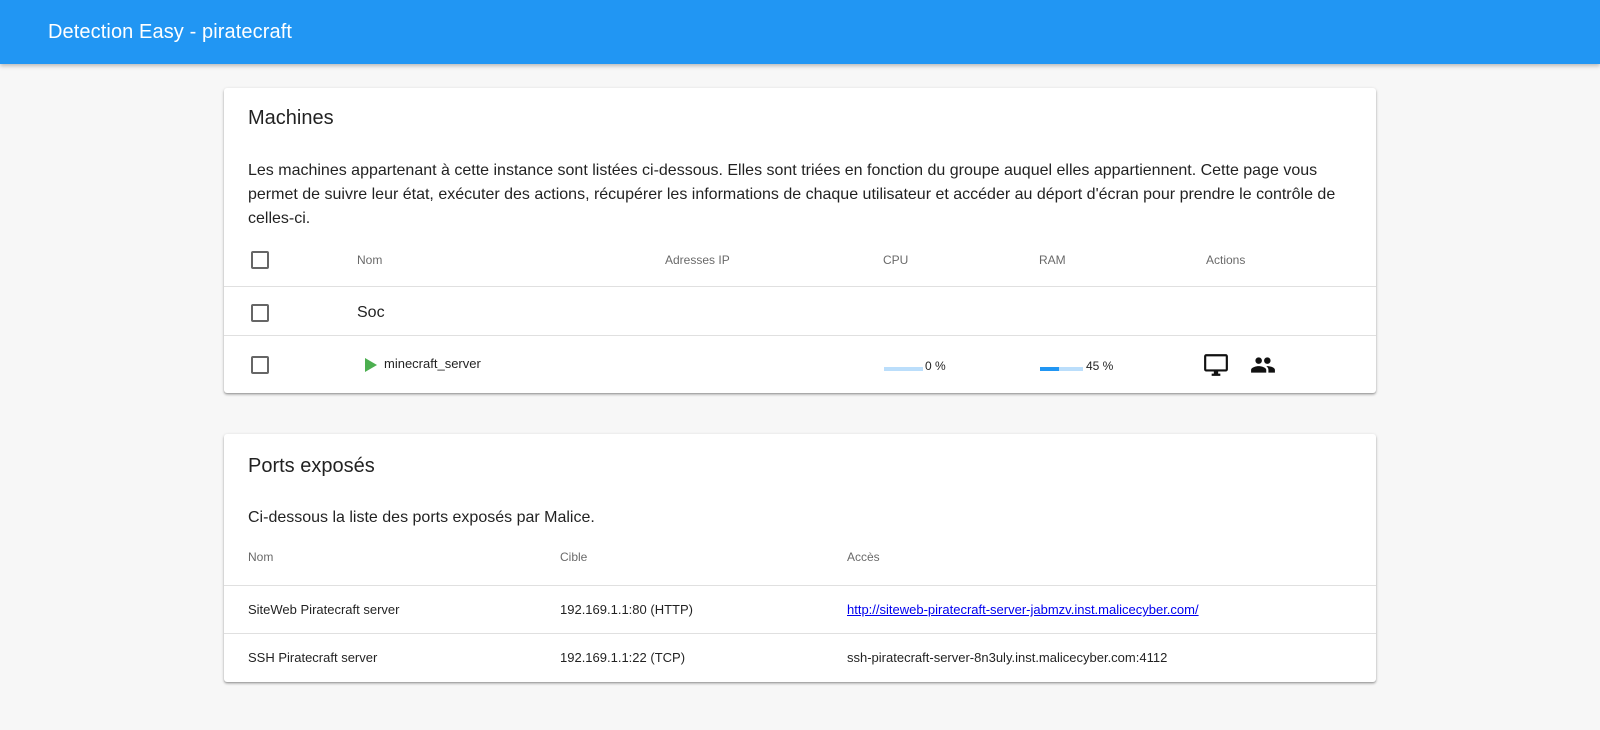 The height and width of the screenshot is (730, 1600). What do you see at coordinates (623, 657) in the screenshot?
I see `port-target: 192.169.1.1:22 (TCP)` at bounding box center [623, 657].